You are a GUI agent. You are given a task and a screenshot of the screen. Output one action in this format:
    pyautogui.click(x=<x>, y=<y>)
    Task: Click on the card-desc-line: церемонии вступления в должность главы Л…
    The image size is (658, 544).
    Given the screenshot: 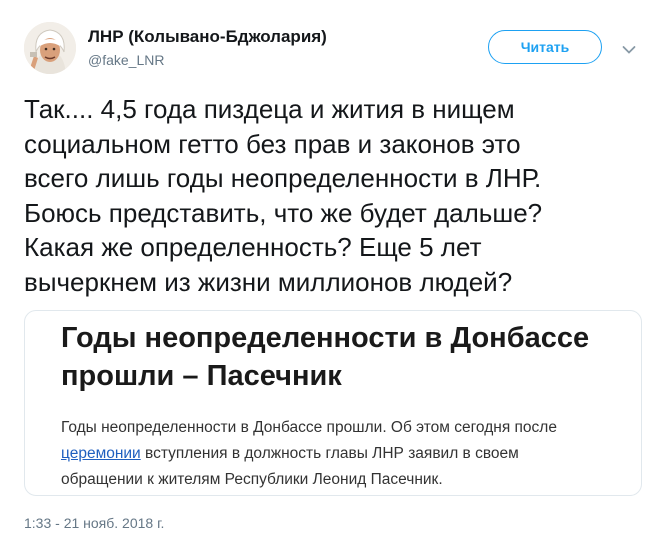 What is the action you would take?
    pyautogui.click(x=309, y=454)
    